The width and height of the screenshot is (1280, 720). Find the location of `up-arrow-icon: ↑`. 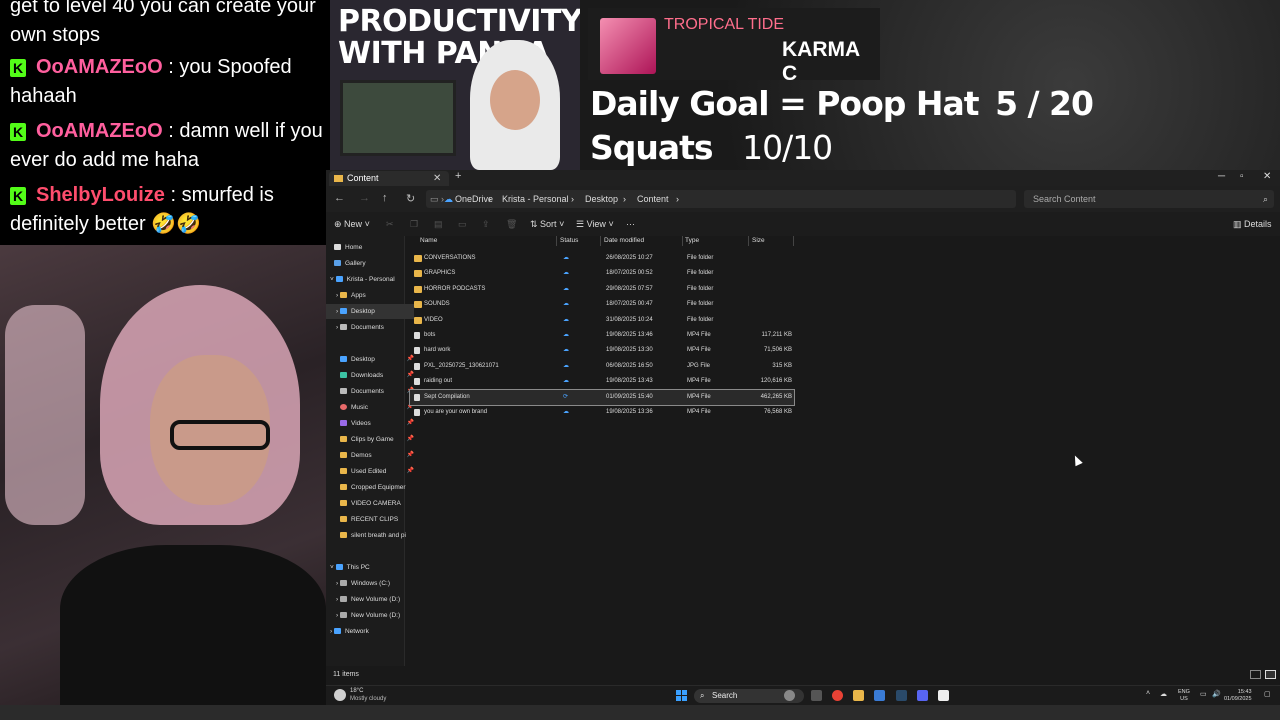

up-arrow-icon: ↑ is located at coordinates (385, 198).